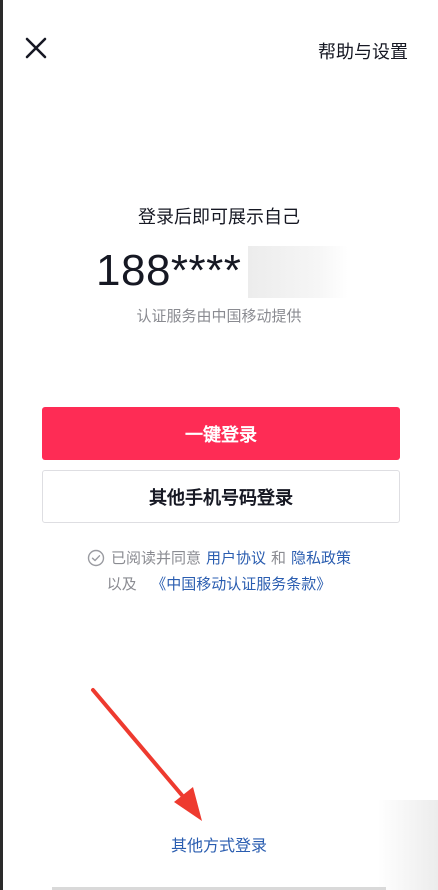 This screenshot has width=438, height=890. Describe the element at coordinates (321, 557) in the screenshot. I see `privacy-policy-link: 隐私政策` at that location.